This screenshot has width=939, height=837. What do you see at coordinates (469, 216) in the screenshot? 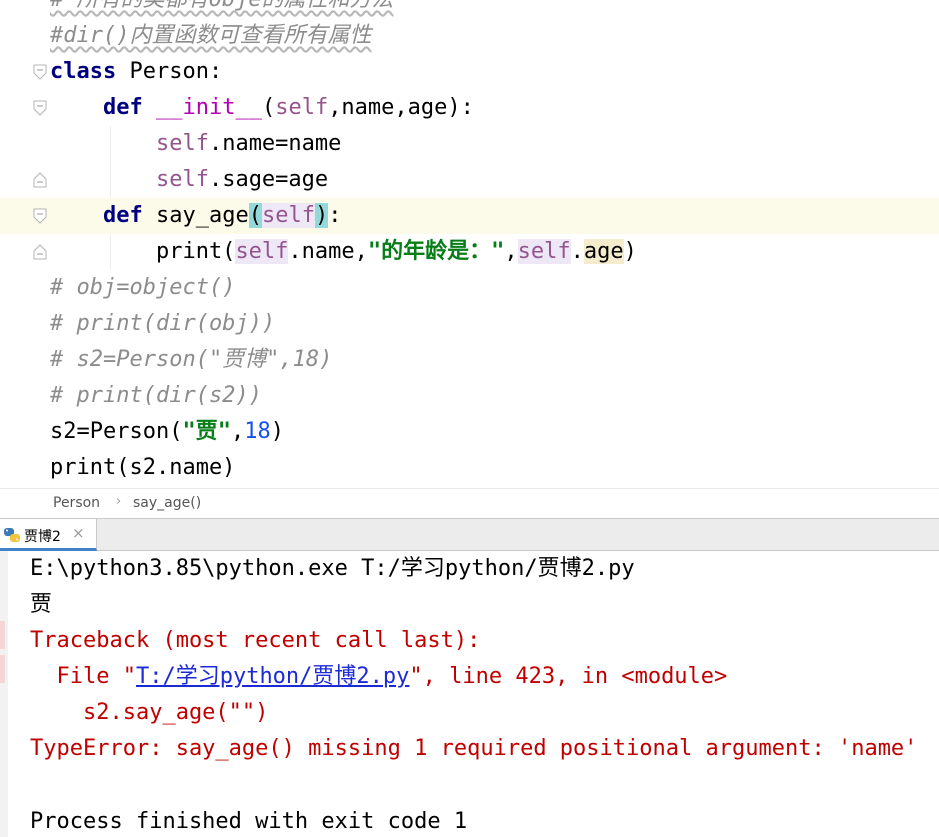
I see `code-line: def say_age(self):` at bounding box center [469, 216].